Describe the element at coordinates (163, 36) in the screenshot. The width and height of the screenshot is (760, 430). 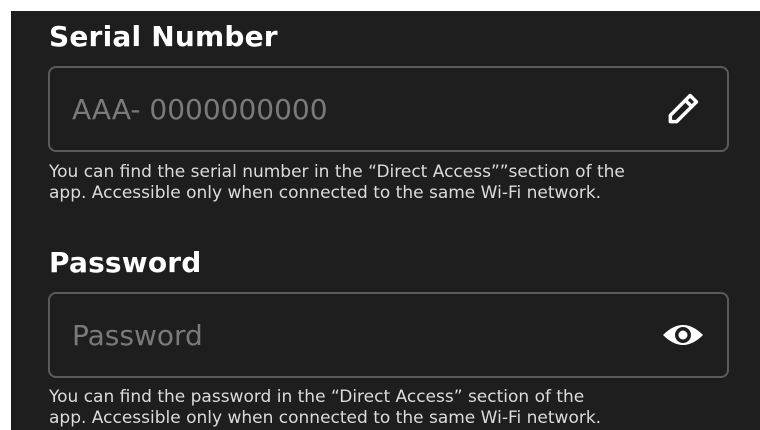
I see `serial-number-label: Serial Number` at that location.